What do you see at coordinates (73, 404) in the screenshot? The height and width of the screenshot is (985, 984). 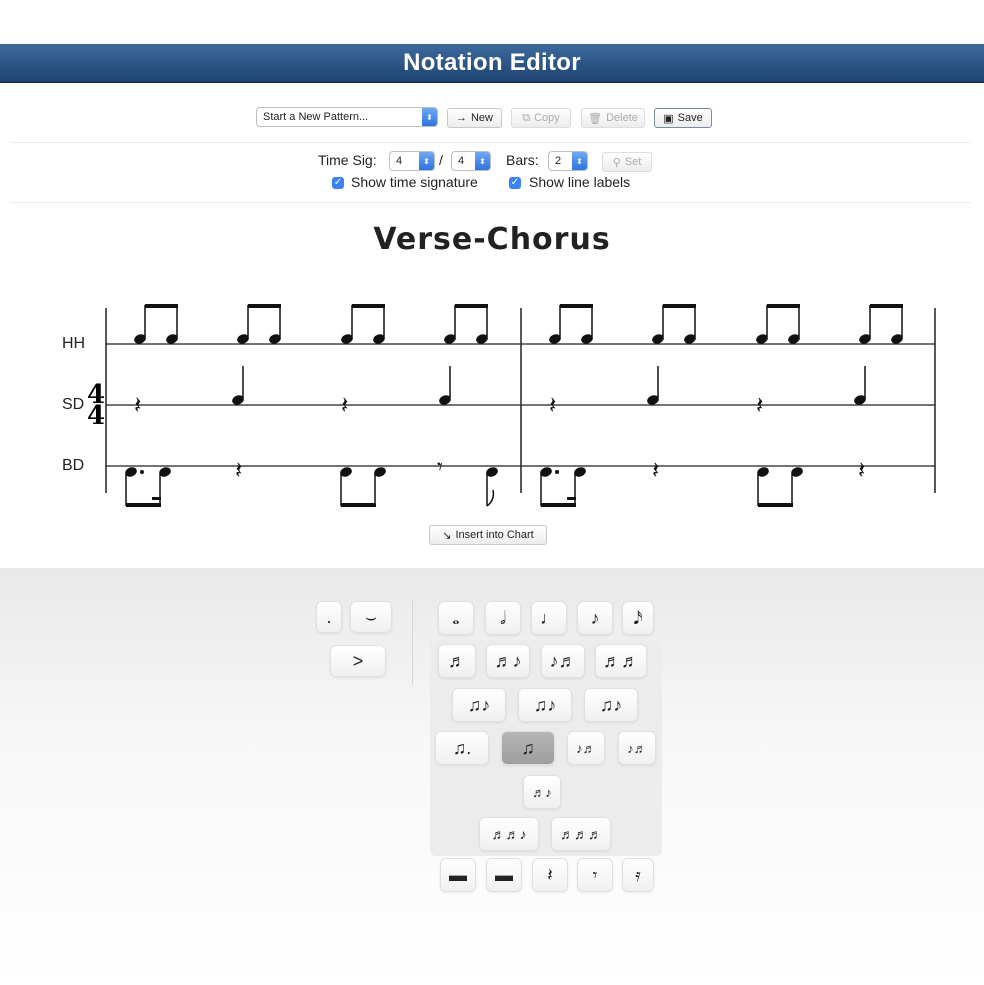 I see `line-label-sd: SD` at bounding box center [73, 404].